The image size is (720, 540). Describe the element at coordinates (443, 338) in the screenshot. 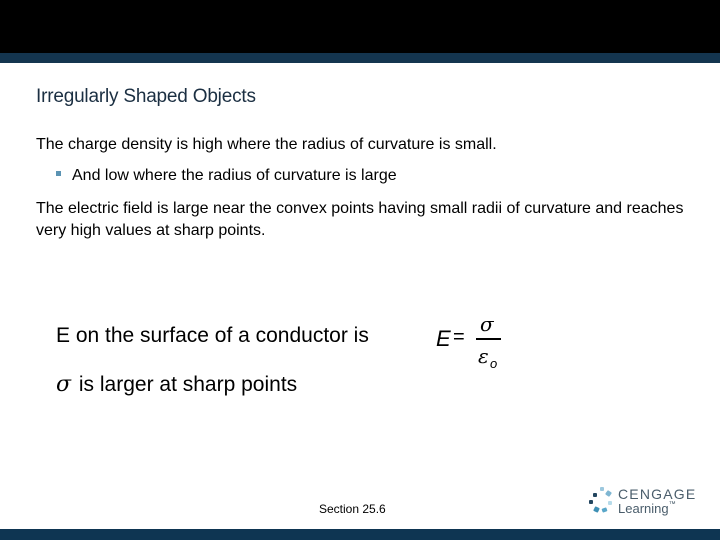

I see `formula-lhs: E` at that location.